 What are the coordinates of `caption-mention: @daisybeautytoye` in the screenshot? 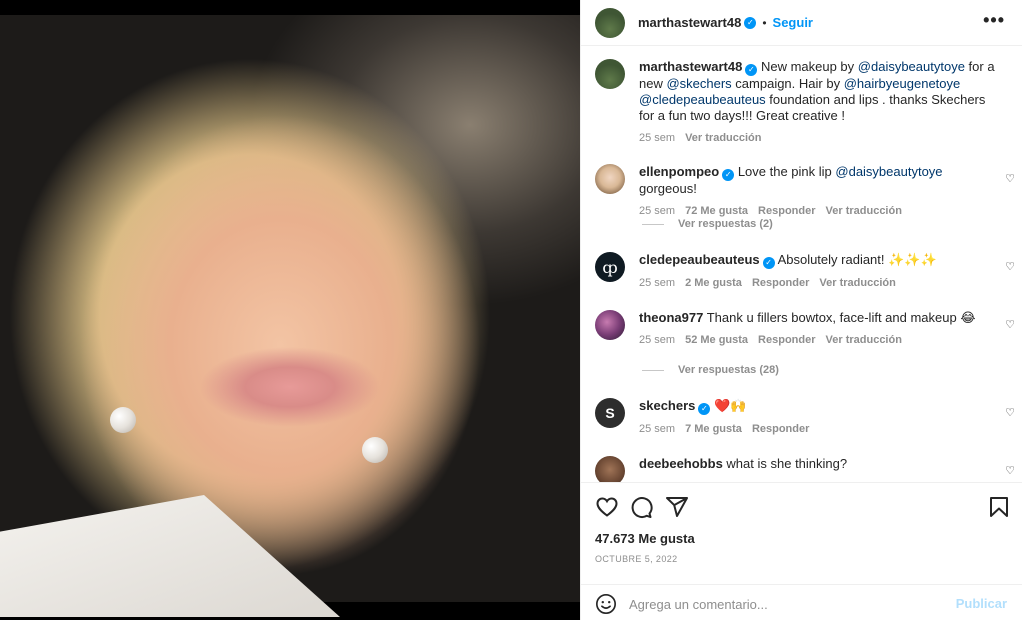 It's located at (911, 66).